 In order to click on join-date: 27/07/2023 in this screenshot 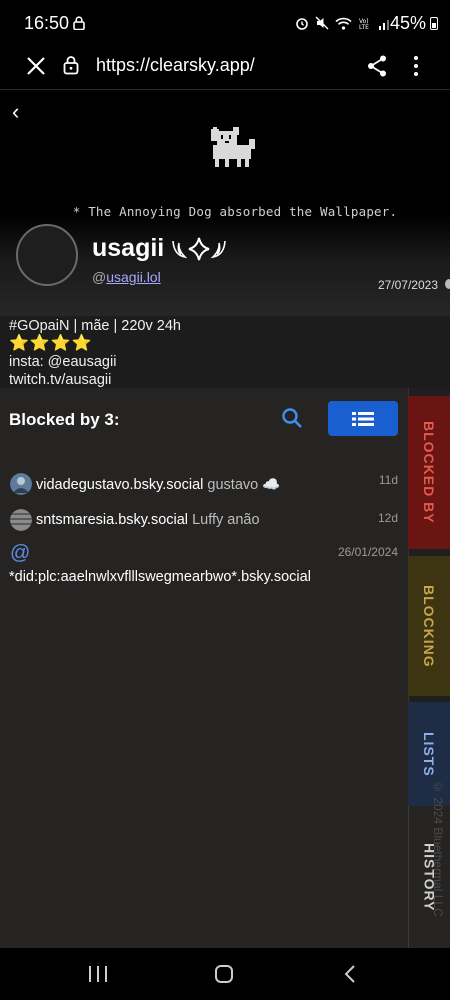, I will do `click(407, 285)`.